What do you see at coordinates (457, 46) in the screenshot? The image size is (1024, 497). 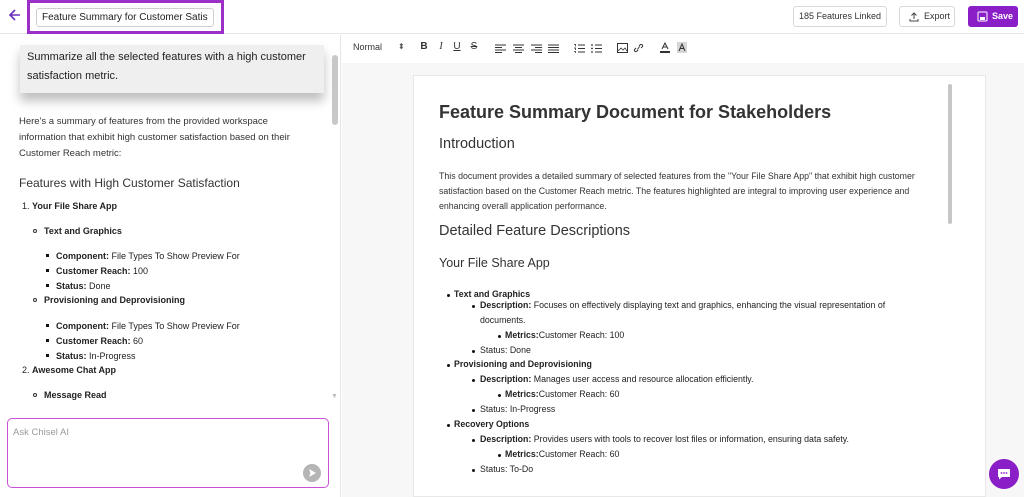 I see `underline-button: U` at bounding box center [457, 46].